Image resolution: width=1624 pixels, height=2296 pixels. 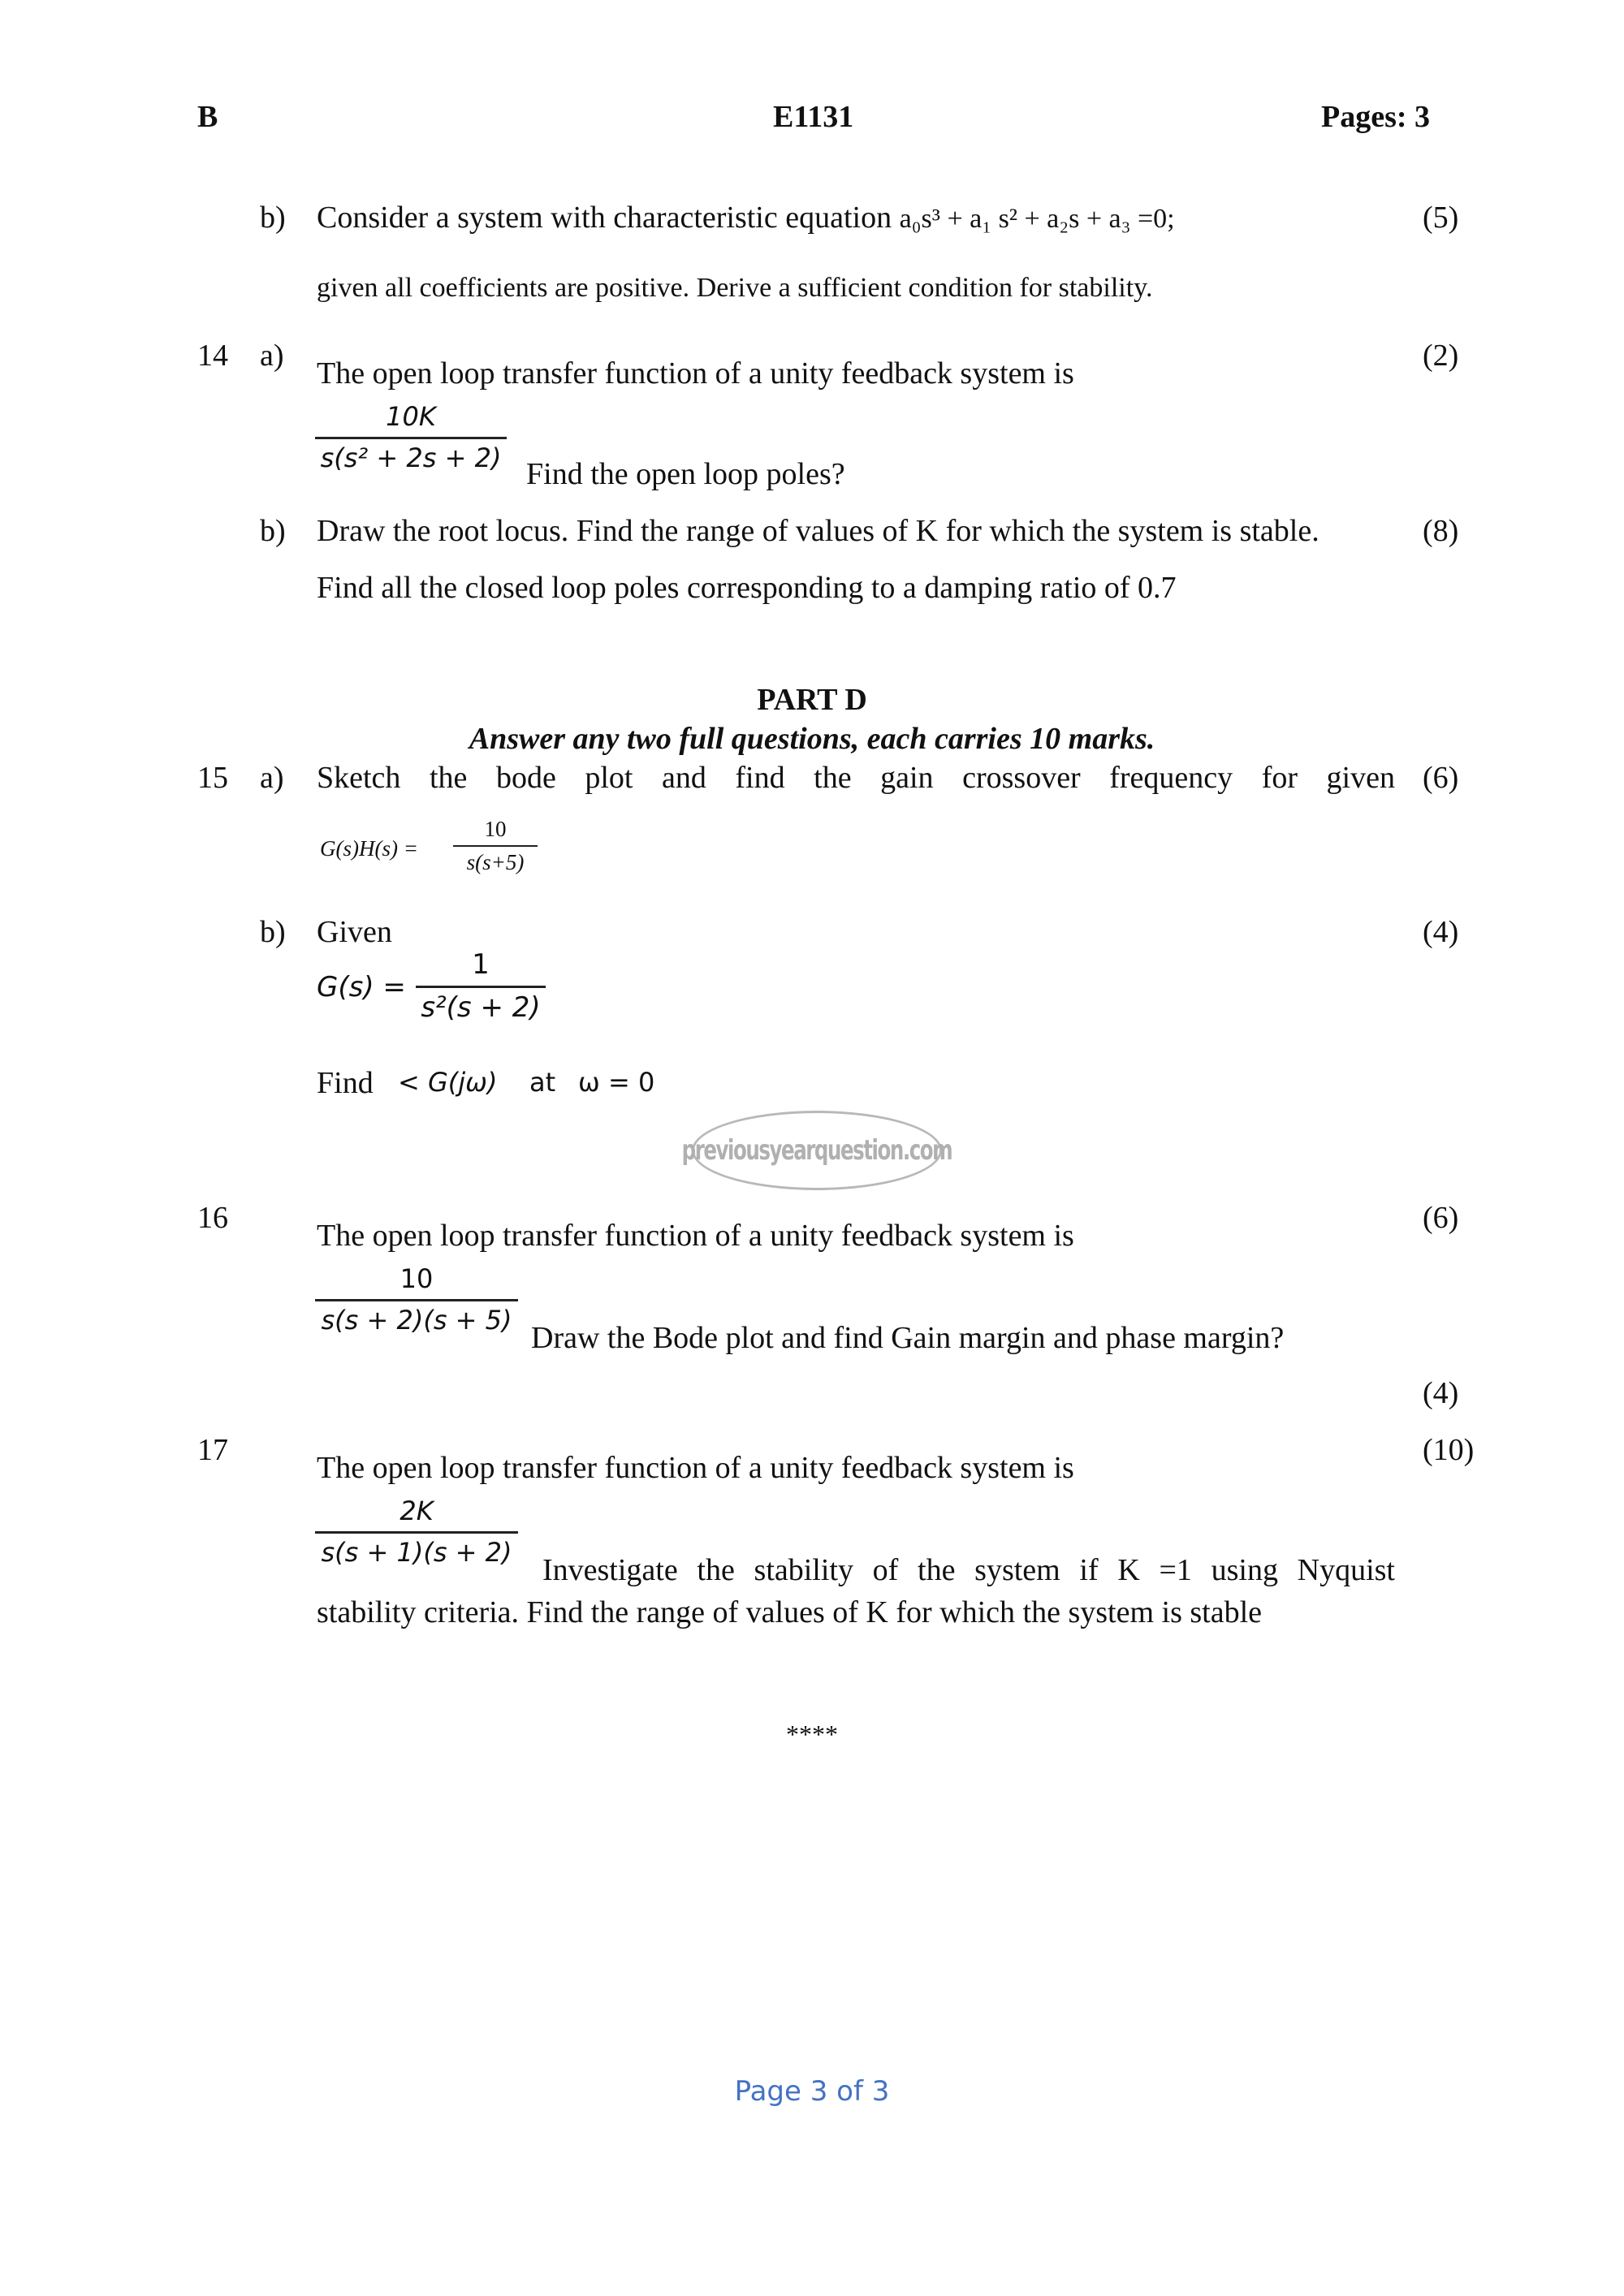 I want to click on exam-code: E1131, so click(x=814, y=117).